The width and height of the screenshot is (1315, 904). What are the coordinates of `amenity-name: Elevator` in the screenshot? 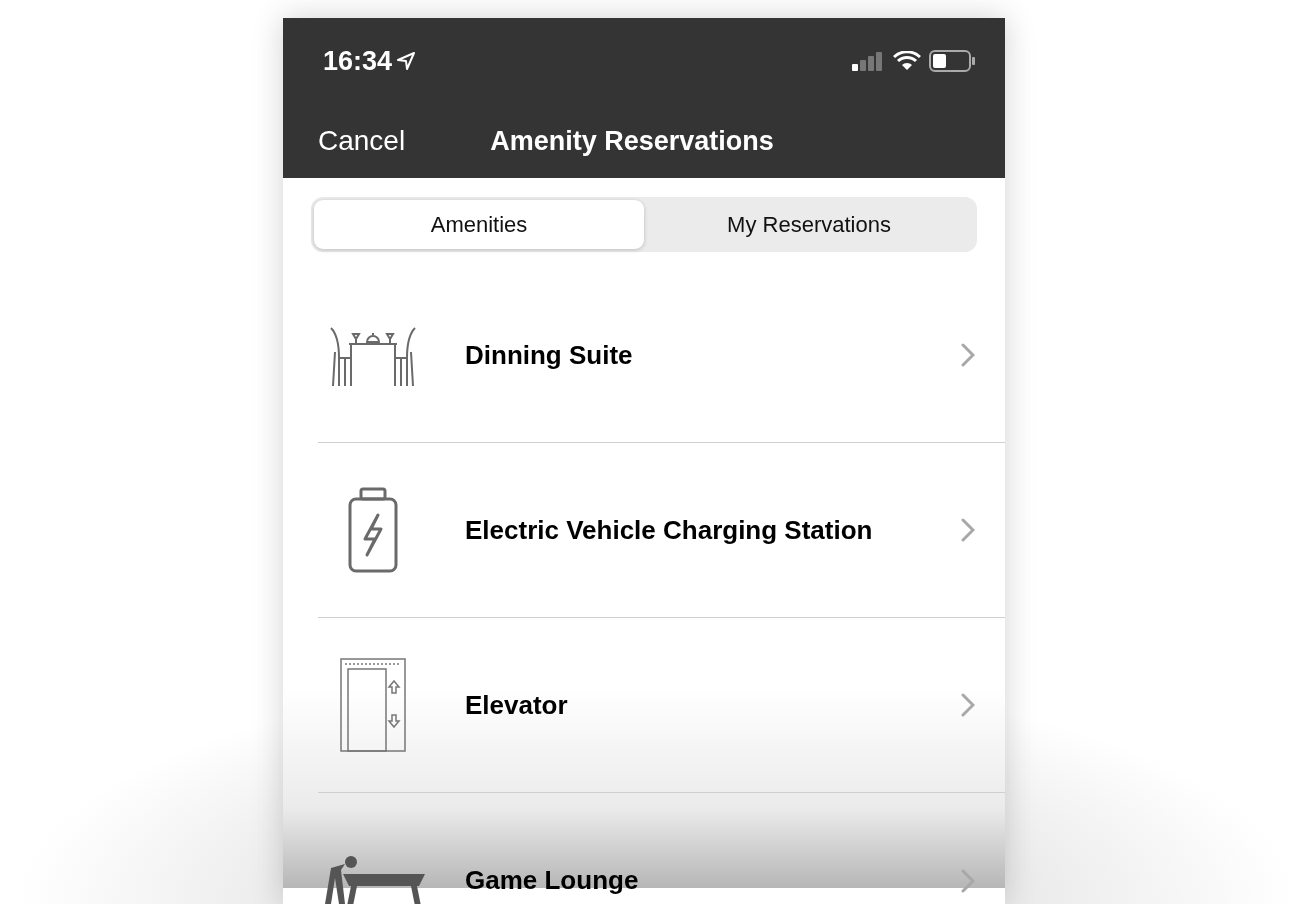 It's located at (713, 705).